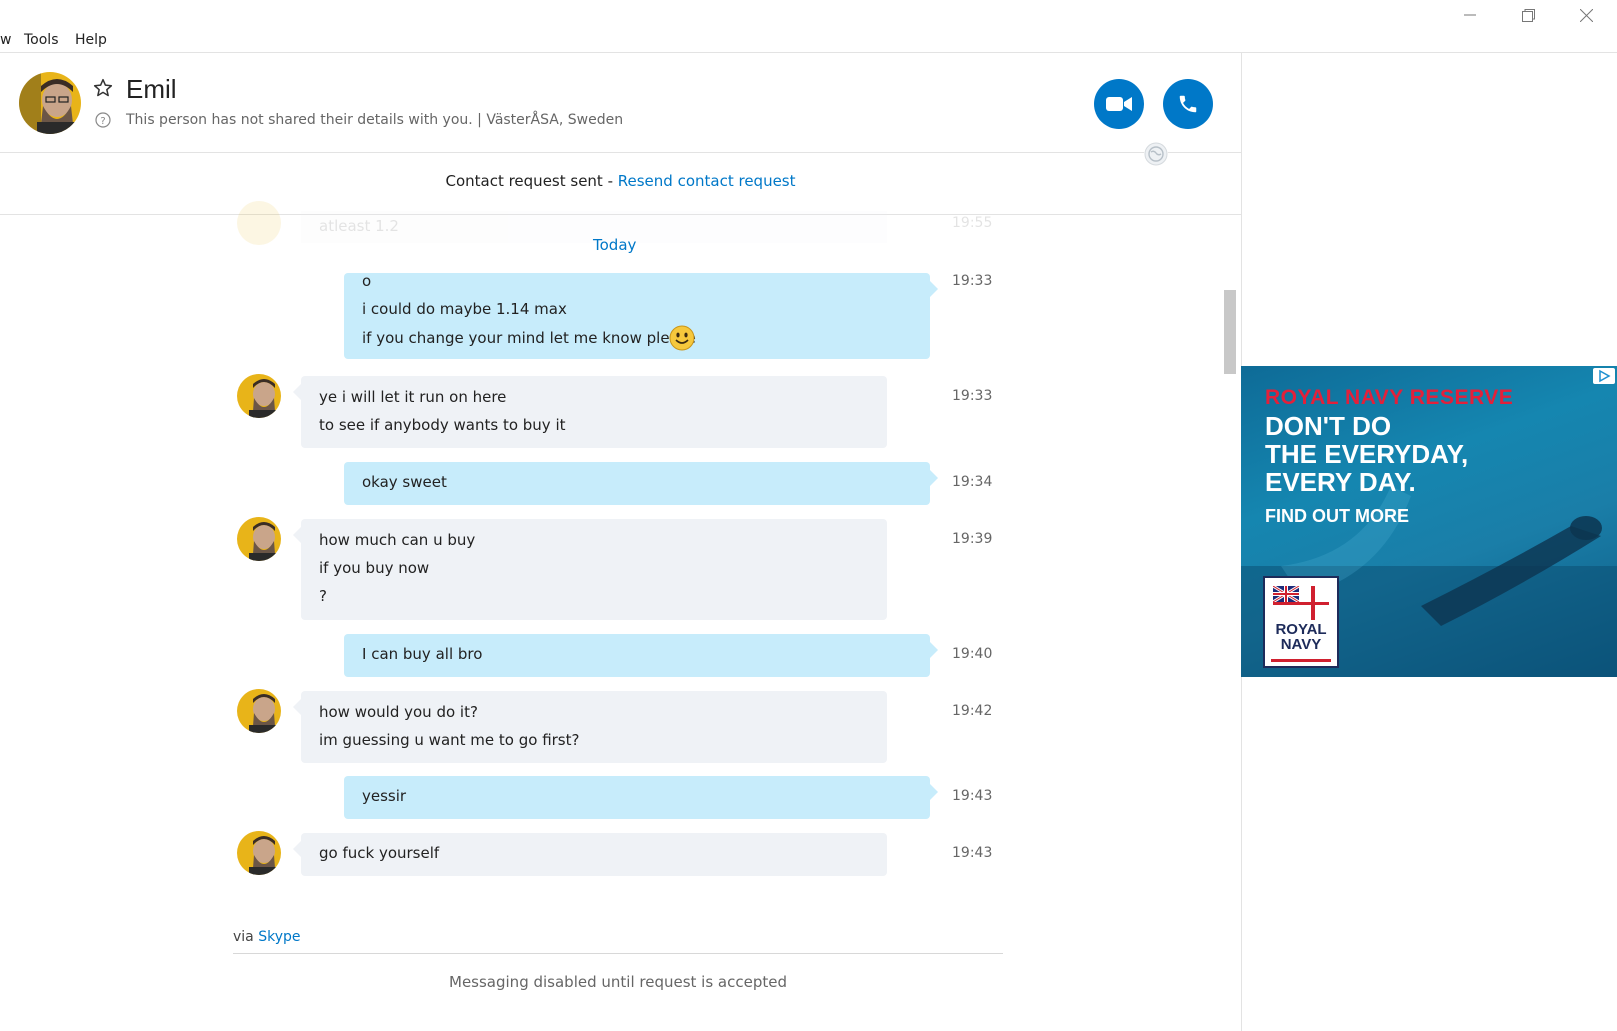  Describe the element at coordinates (1301, 660) in the screenshot. I see `logo-stripe` at that location.